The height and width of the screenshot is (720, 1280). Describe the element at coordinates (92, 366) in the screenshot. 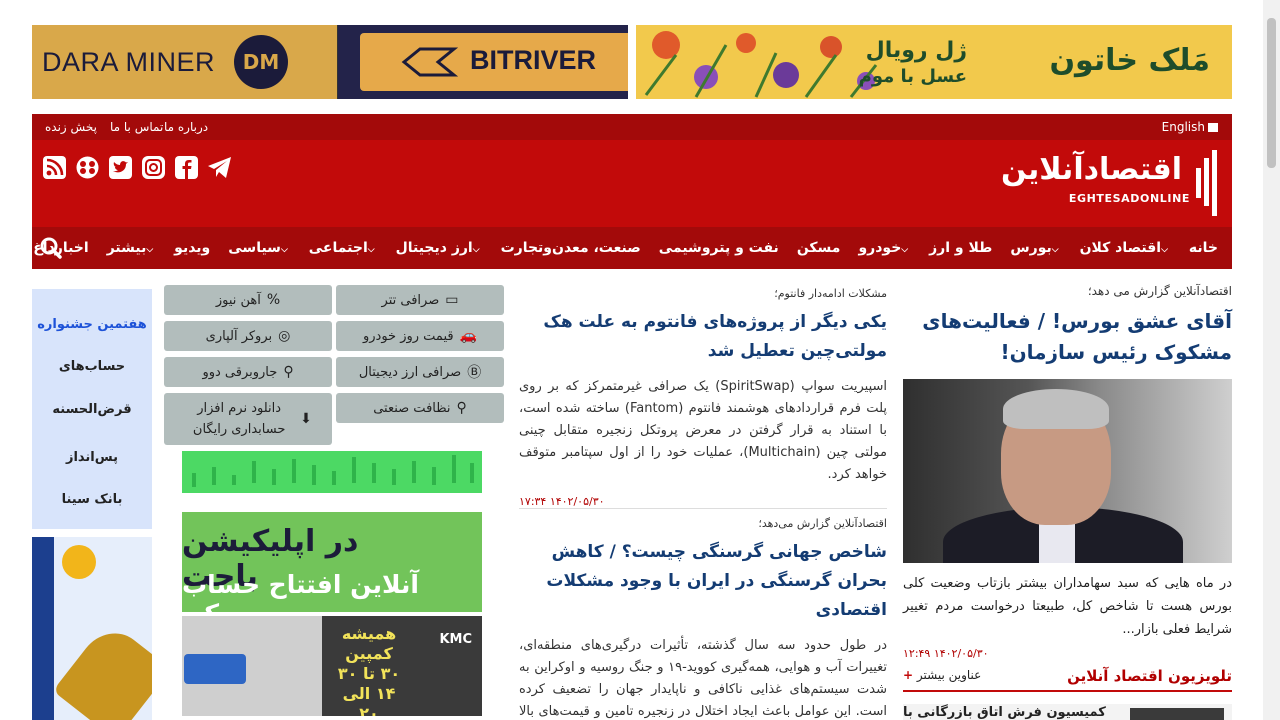

I see `festival-line: حساب‌های` at that location.